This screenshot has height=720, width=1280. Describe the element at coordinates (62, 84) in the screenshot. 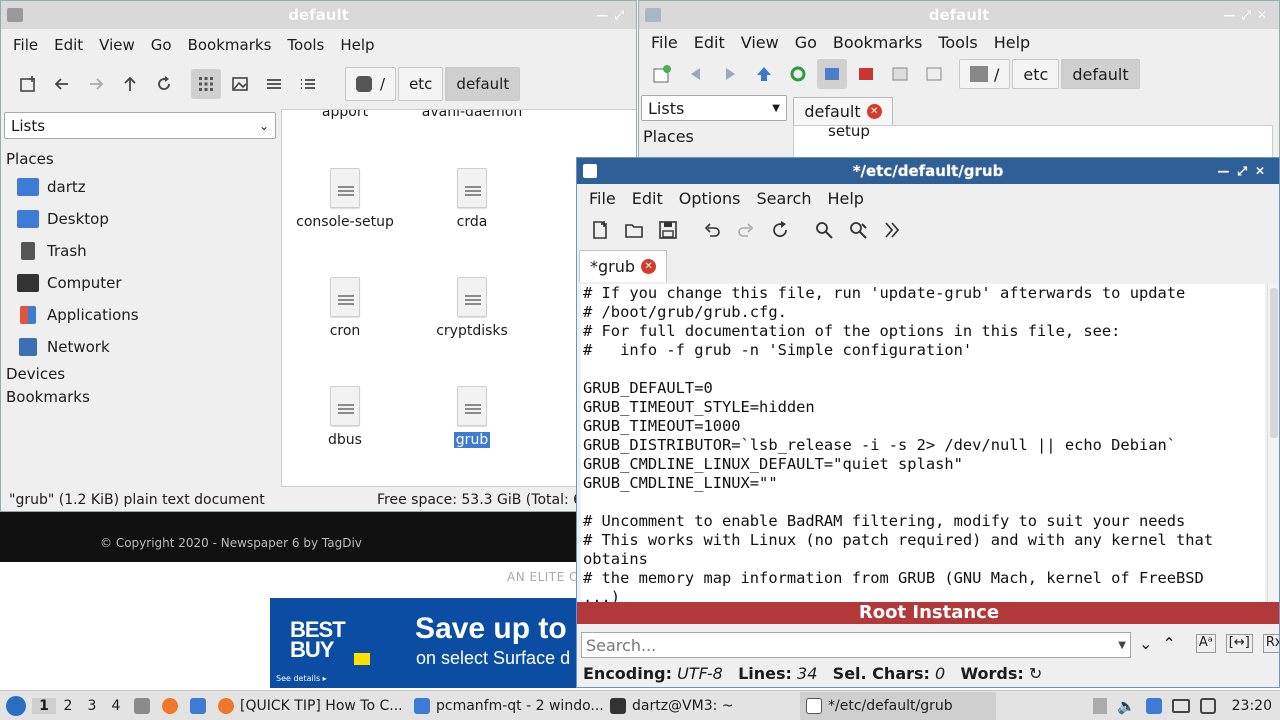

I see `back-arrow-icon` at that location.